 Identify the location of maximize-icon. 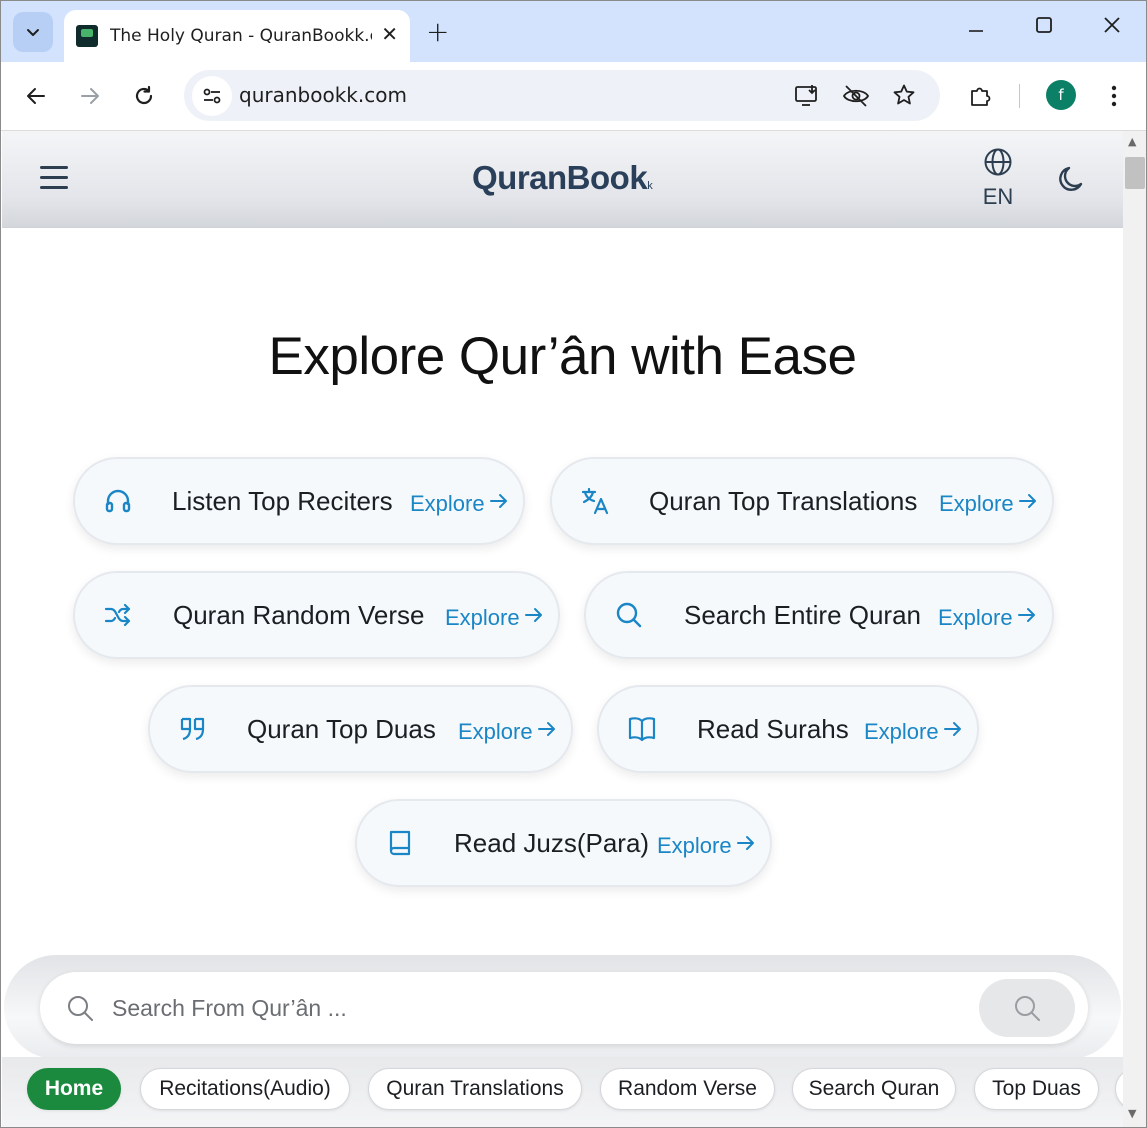
(1044, 25).